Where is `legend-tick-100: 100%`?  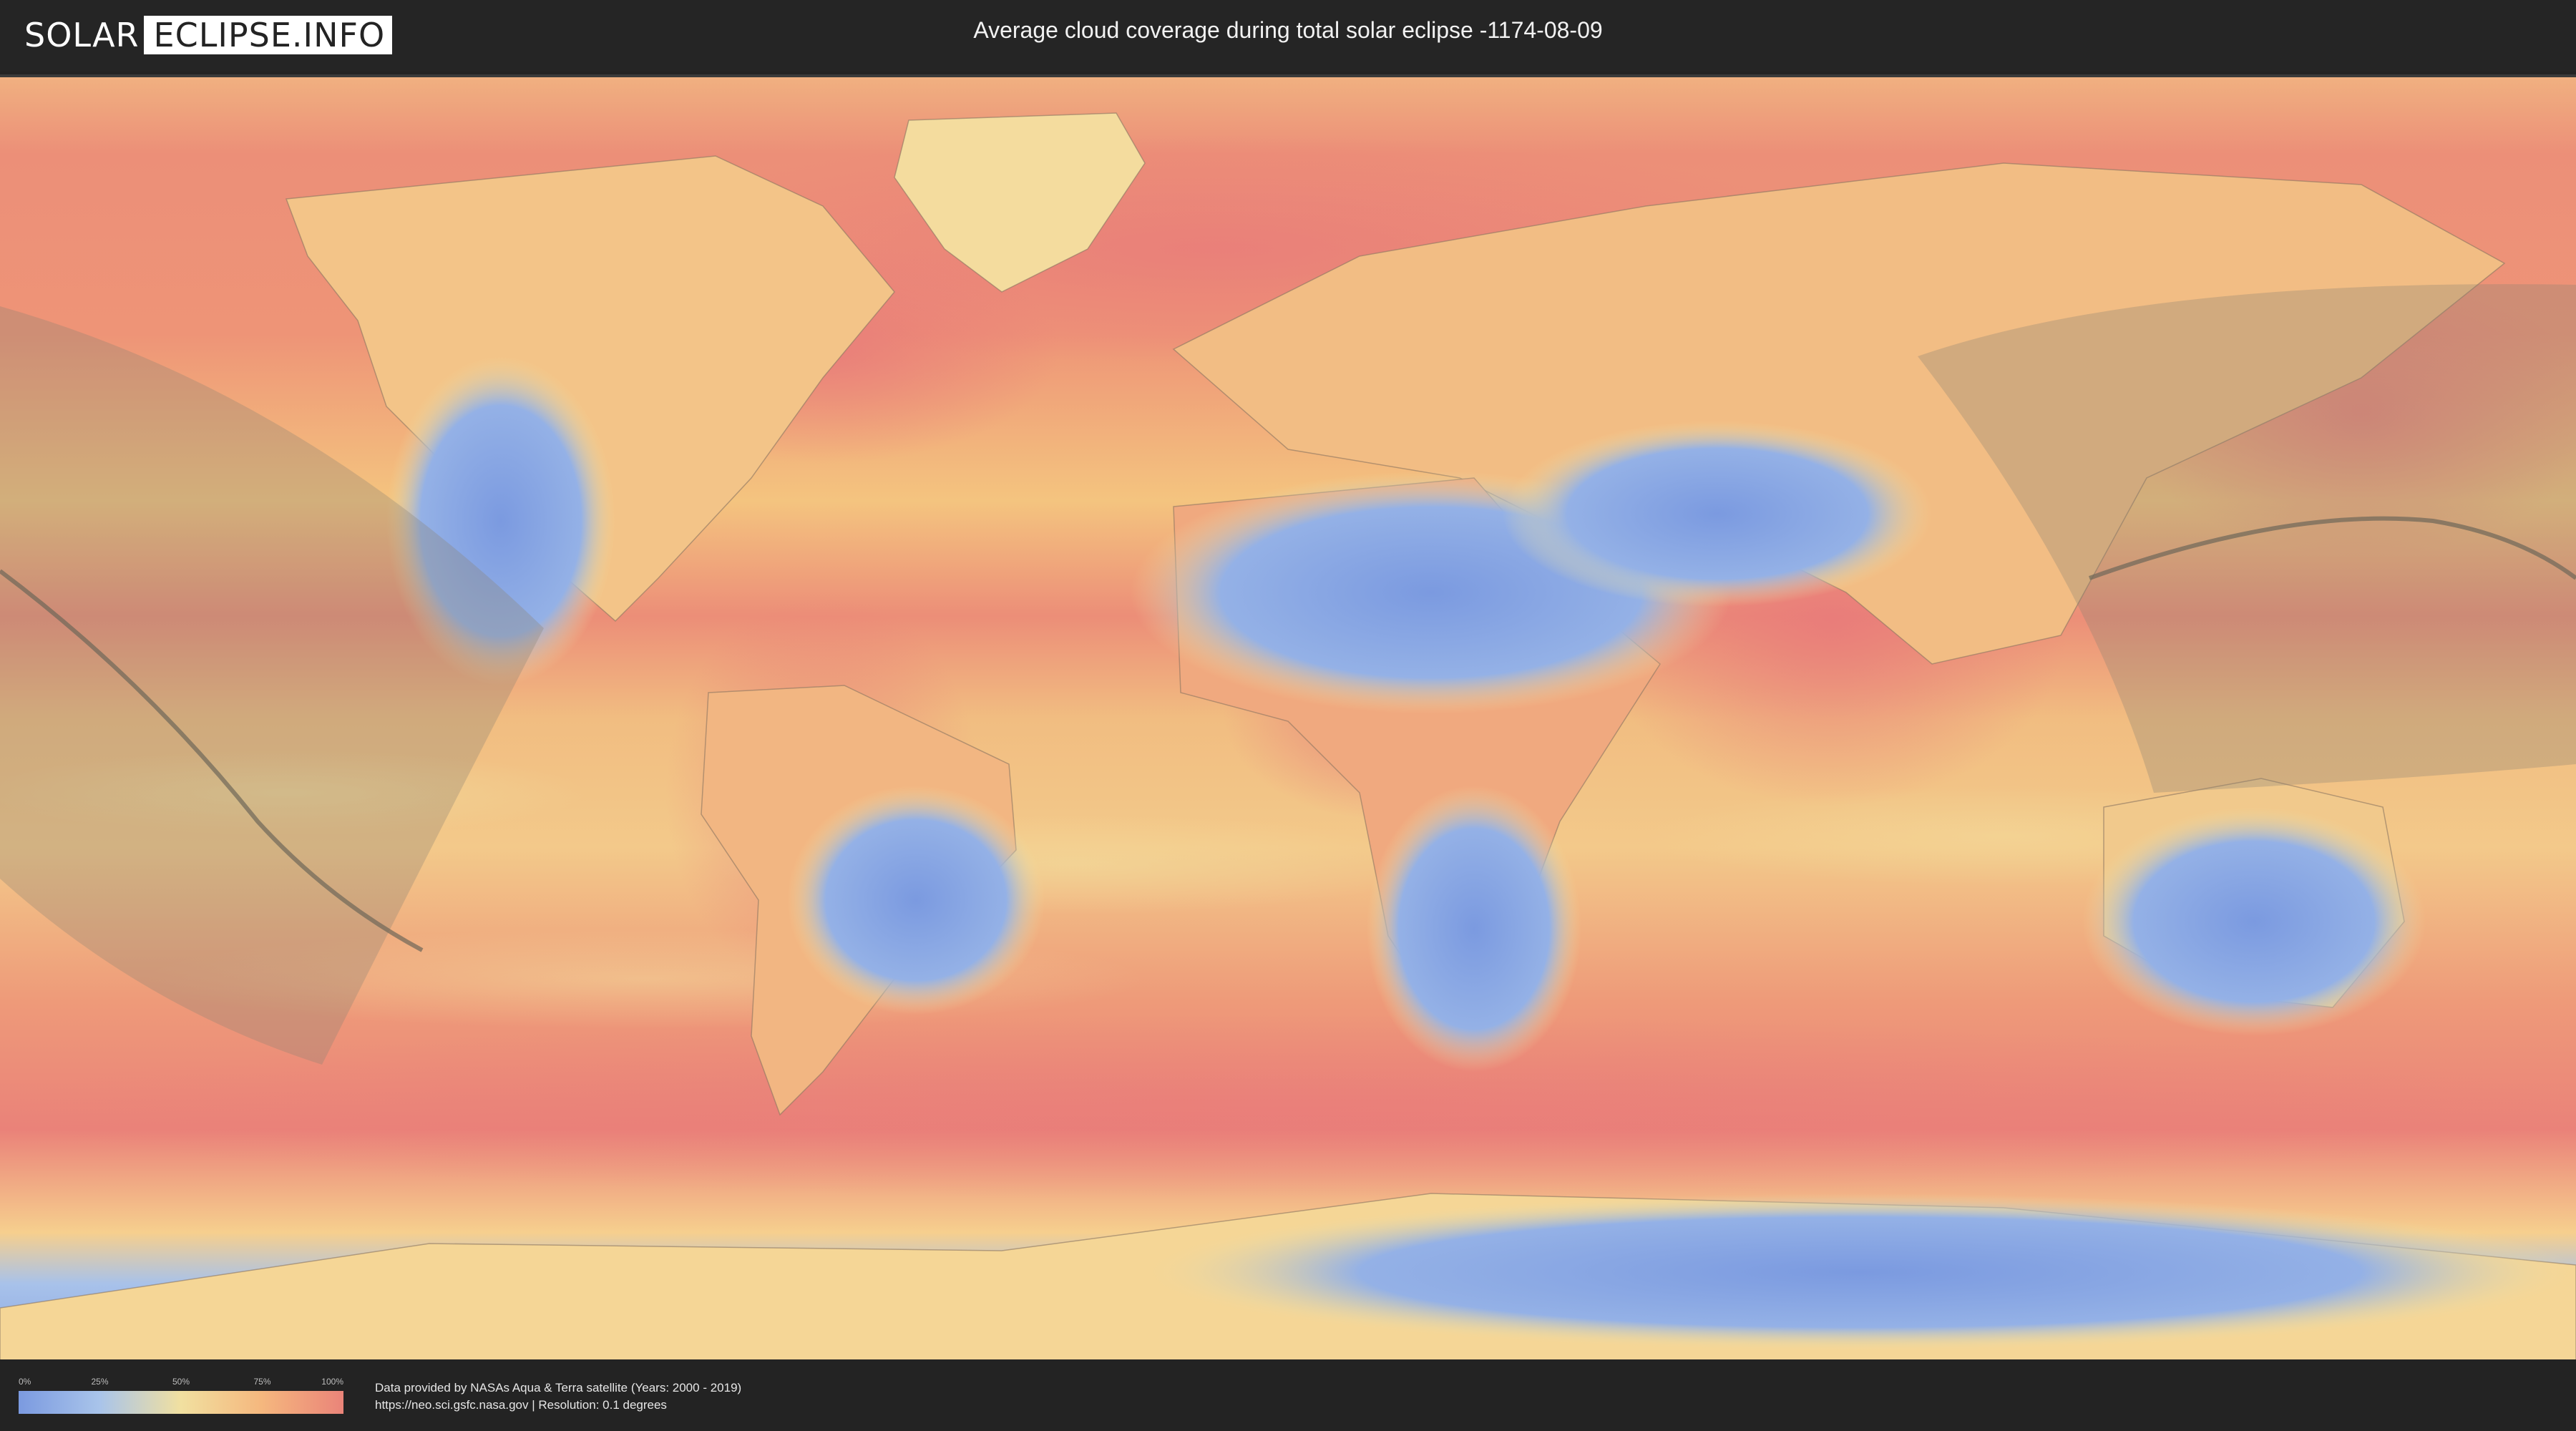 legend-tick-100: 100% is located at coordinates (332, 1382).